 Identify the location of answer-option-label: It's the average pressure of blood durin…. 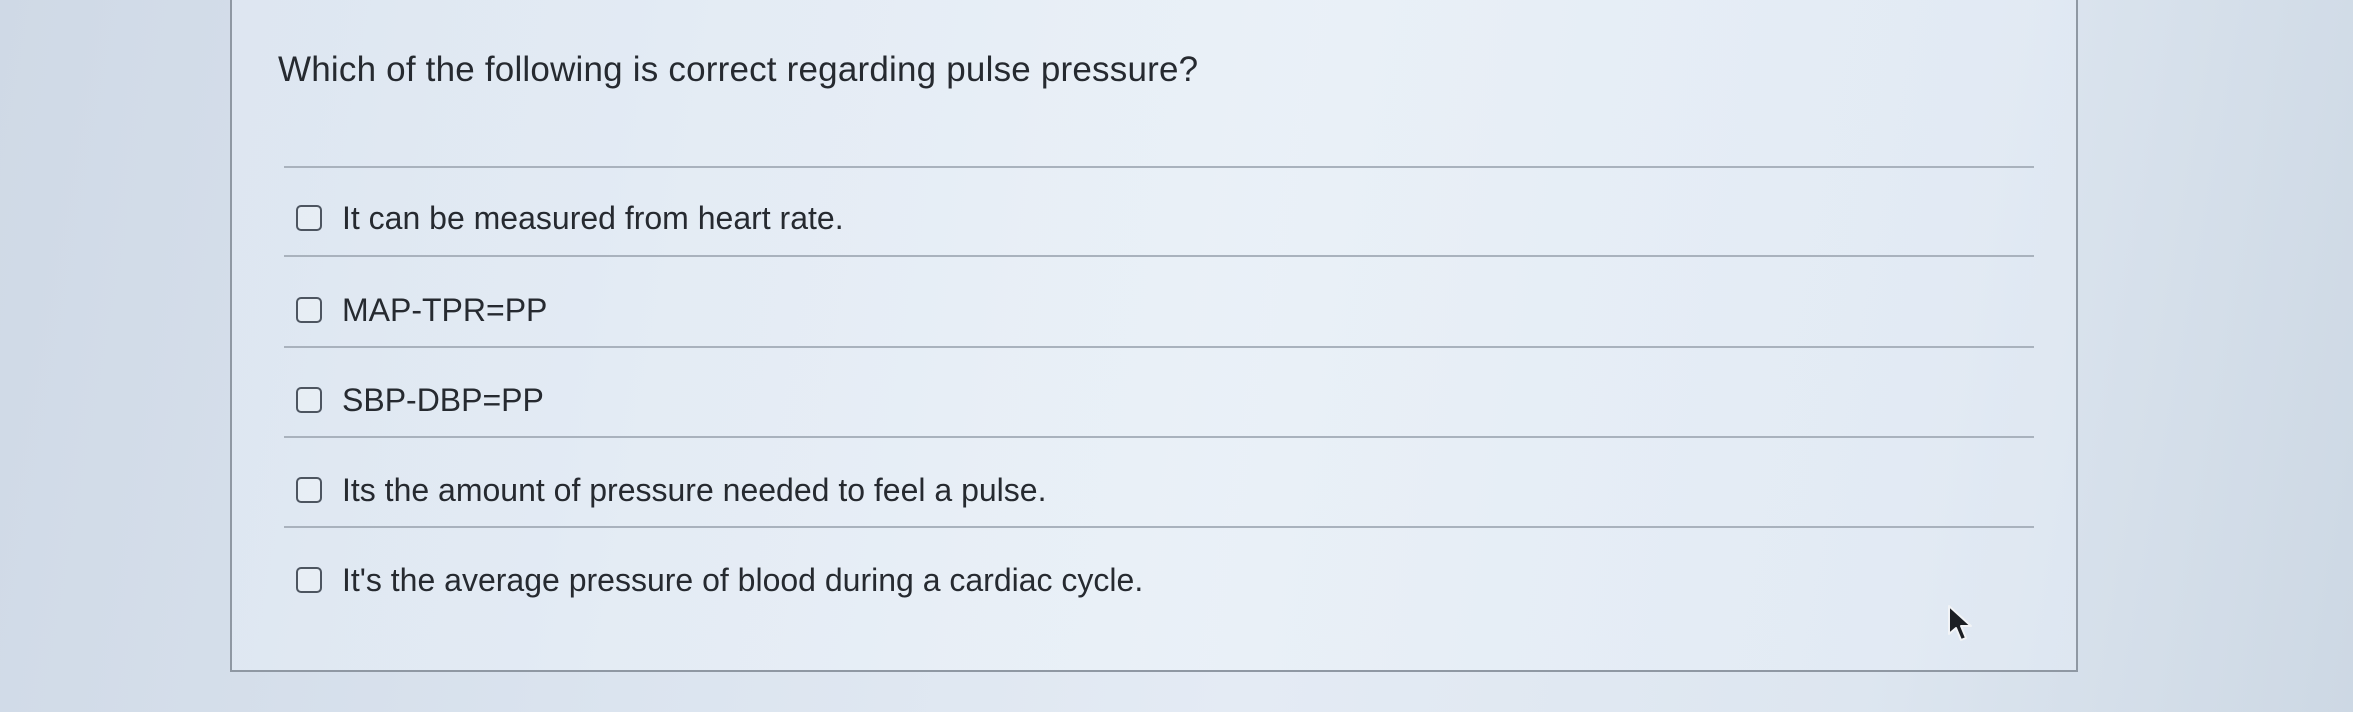
(743, 579).